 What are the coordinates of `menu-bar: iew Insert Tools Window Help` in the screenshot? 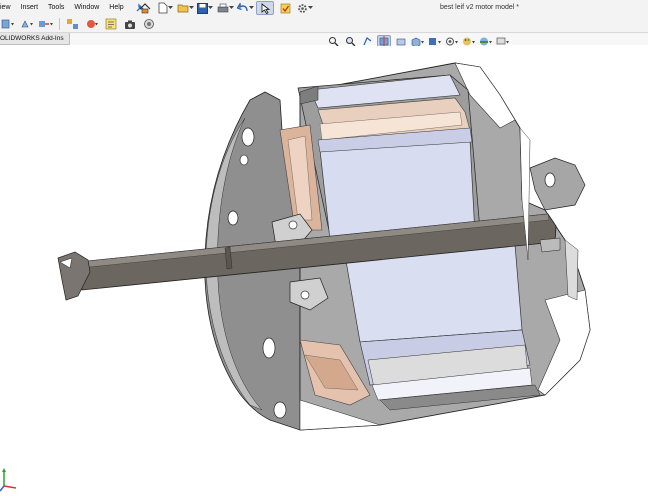 It's located at (324, 8).